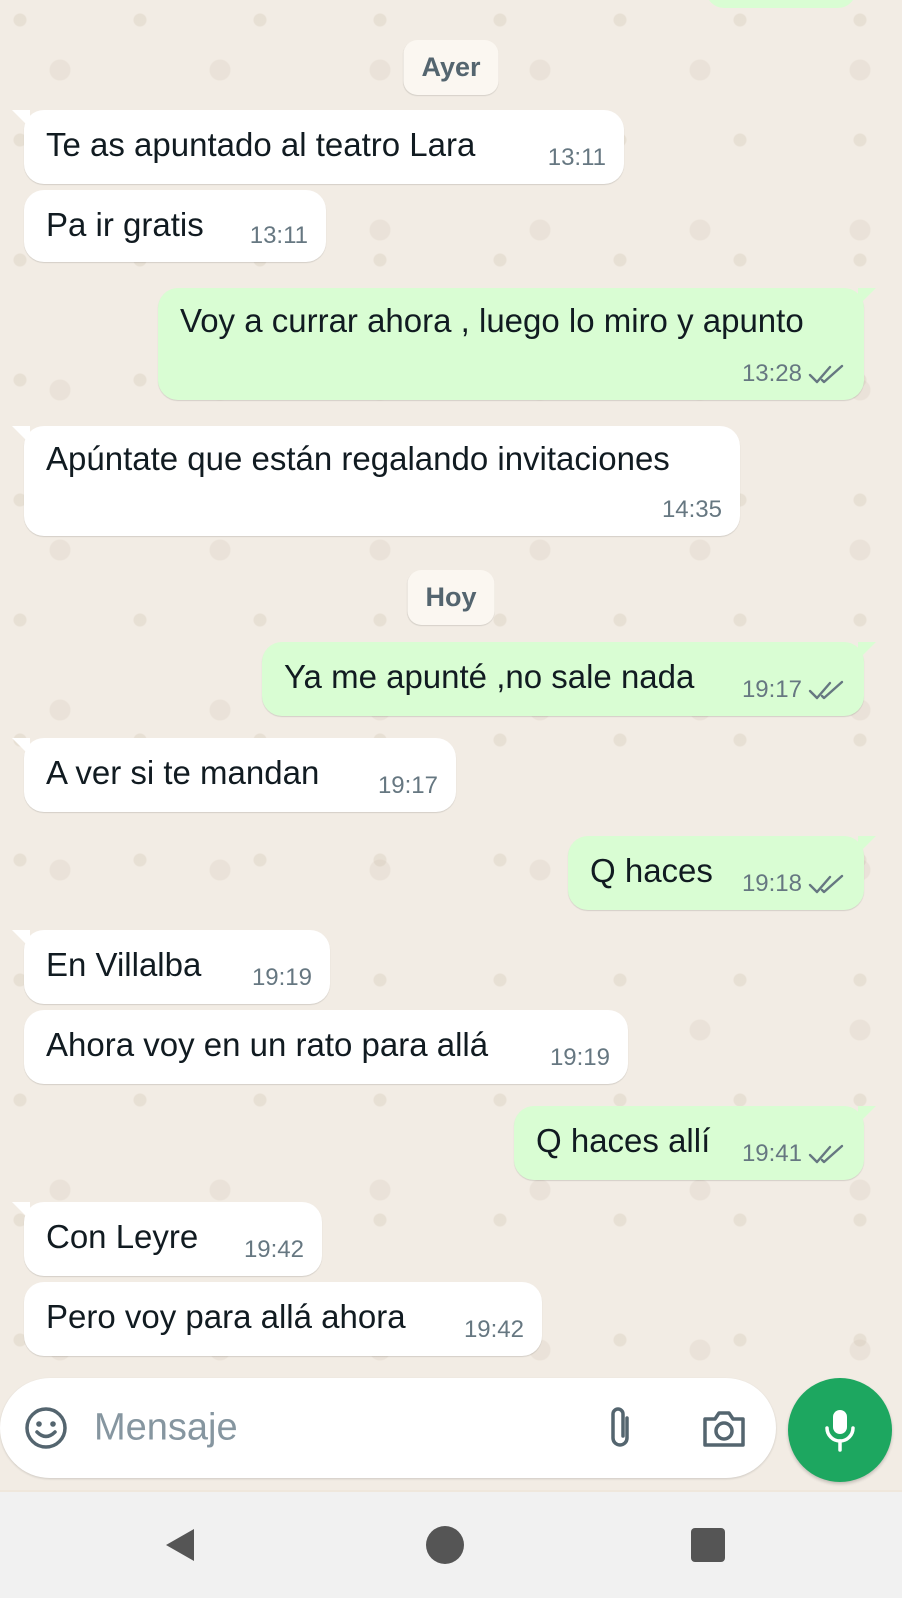  I want to click on message-time: 13:28, so click(794, 374).